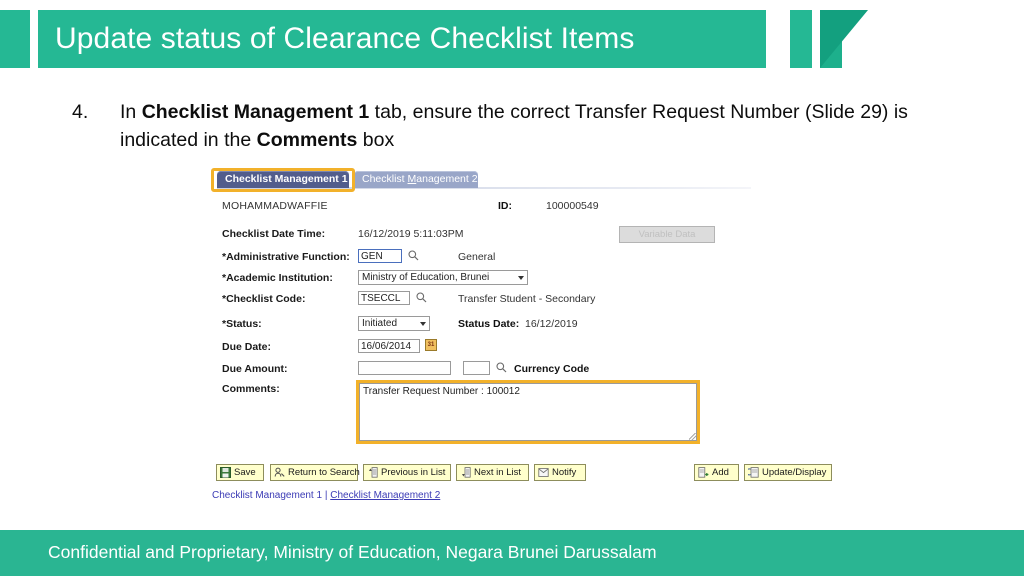 This screenshot has height=576, width=1024. I want to click on next-in-list-button: Next in List, so click(492, 472).